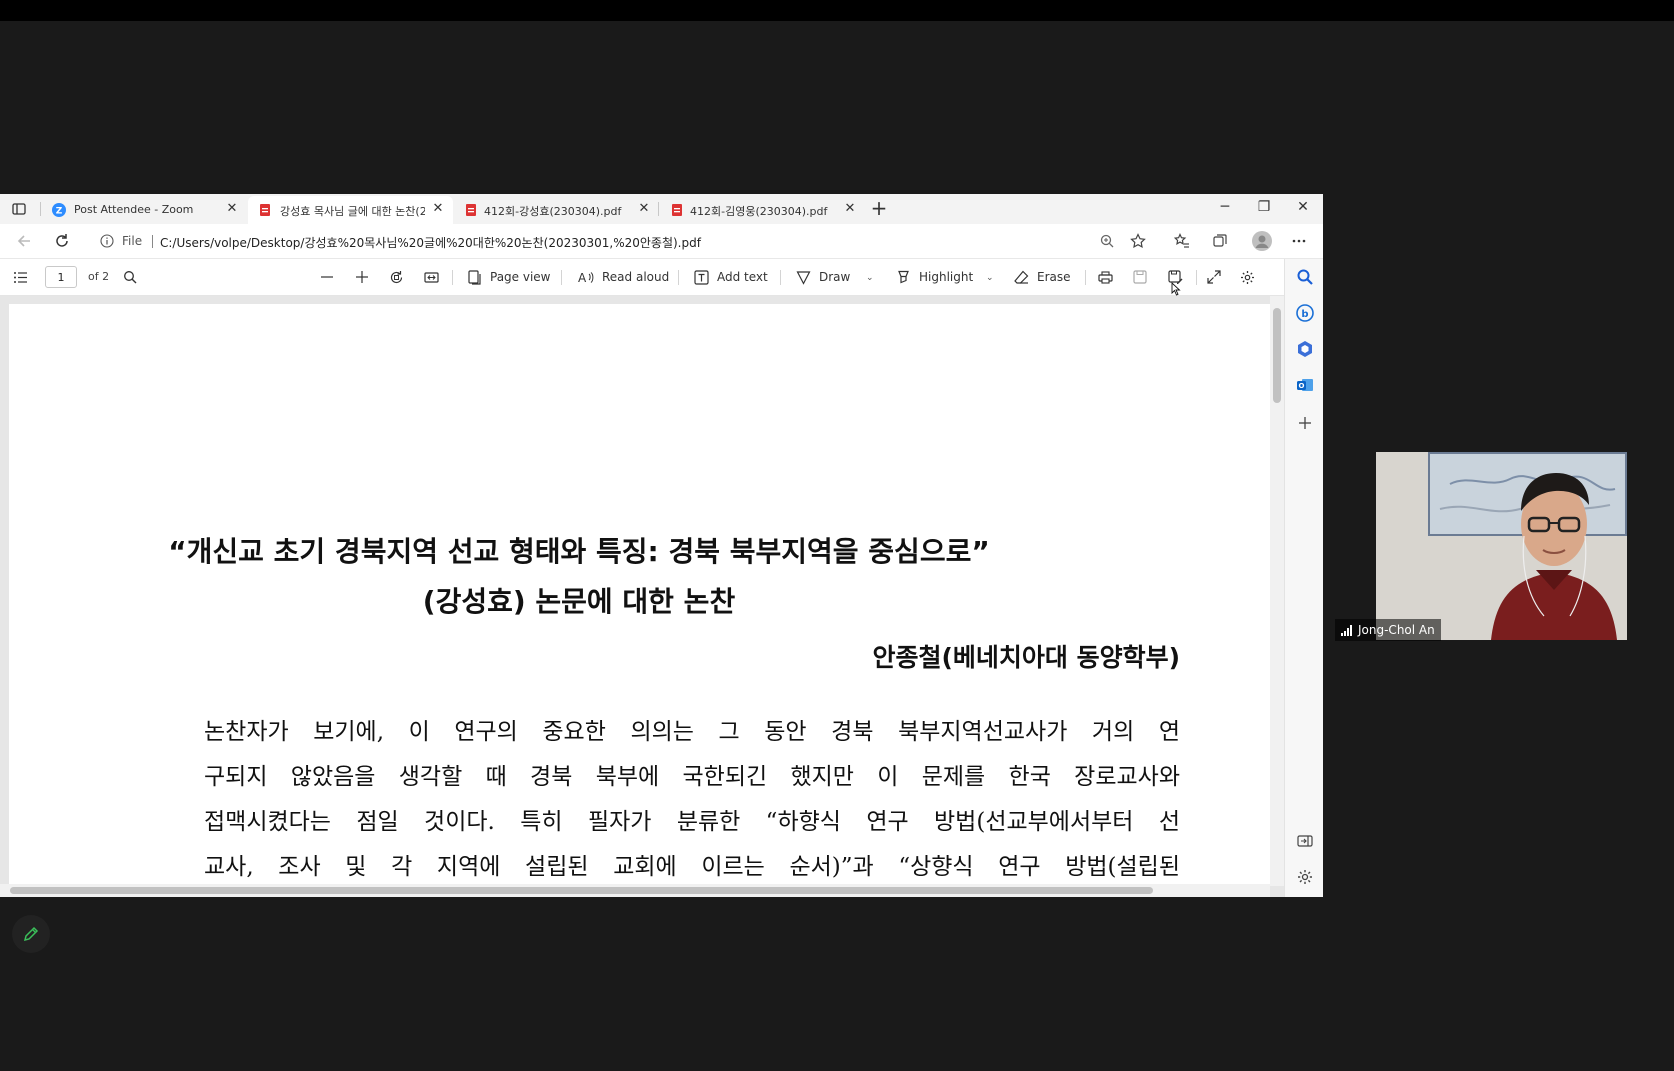 This screenshot has width=1674, height=1071. I want to click on restore-button: ❐, so click(1264, 209).